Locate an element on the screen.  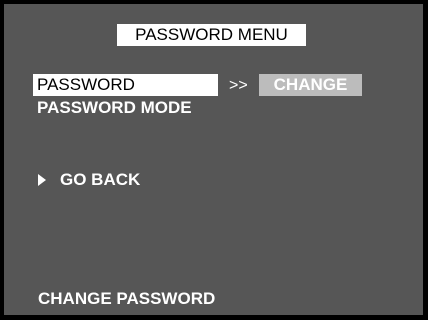
triangle-right-icon is located at coordinates (42, 180).